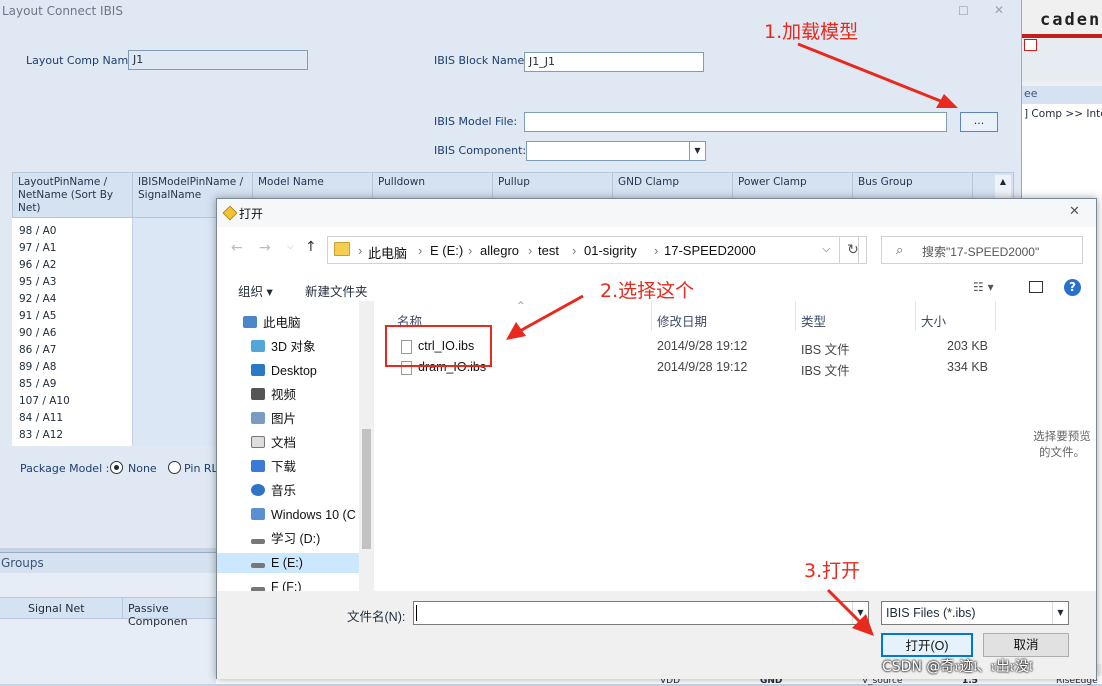 The image size is (1102, 686). I want to click on arrow-step1, so click(877, 75).